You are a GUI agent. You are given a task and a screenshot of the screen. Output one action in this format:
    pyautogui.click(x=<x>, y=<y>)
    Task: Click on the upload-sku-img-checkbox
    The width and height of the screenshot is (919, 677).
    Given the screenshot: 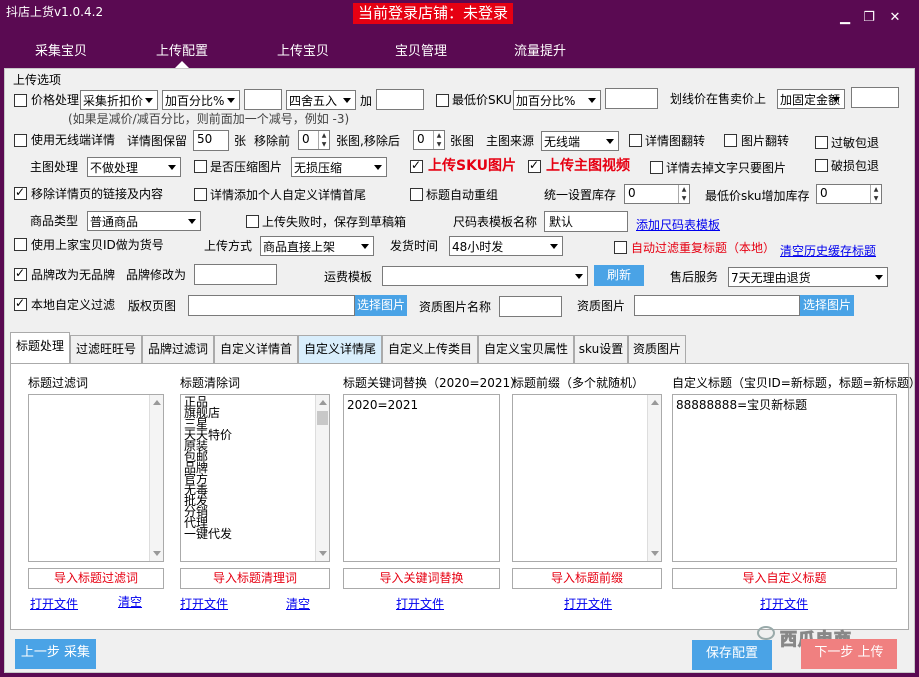 What is the action you would take?
    pyautogui.click(x=416, y=165)
    